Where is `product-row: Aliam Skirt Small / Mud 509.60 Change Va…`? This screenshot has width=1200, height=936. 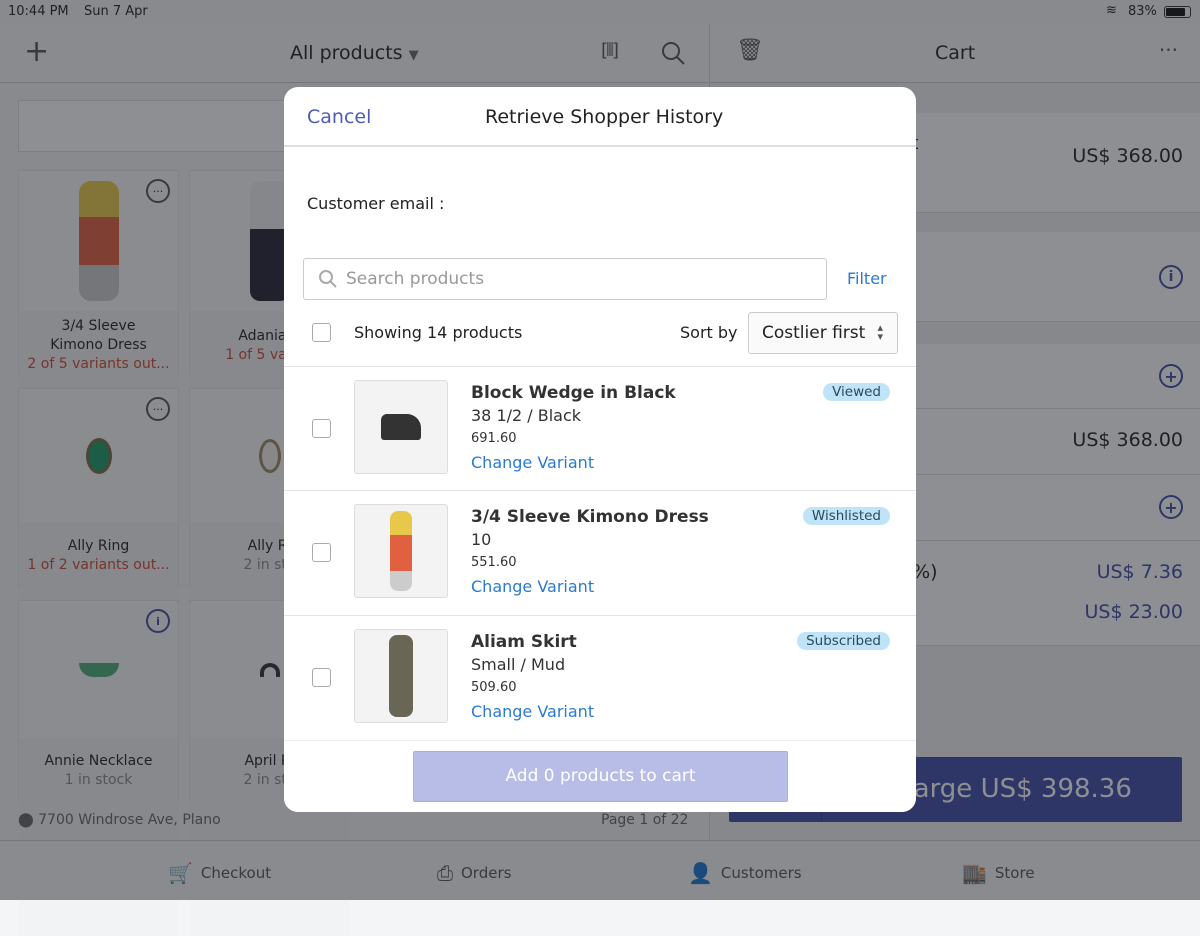 product-row: Aliam Skirt Small / Mud 509.60 Change Va… is located at coordinates (600, 678).